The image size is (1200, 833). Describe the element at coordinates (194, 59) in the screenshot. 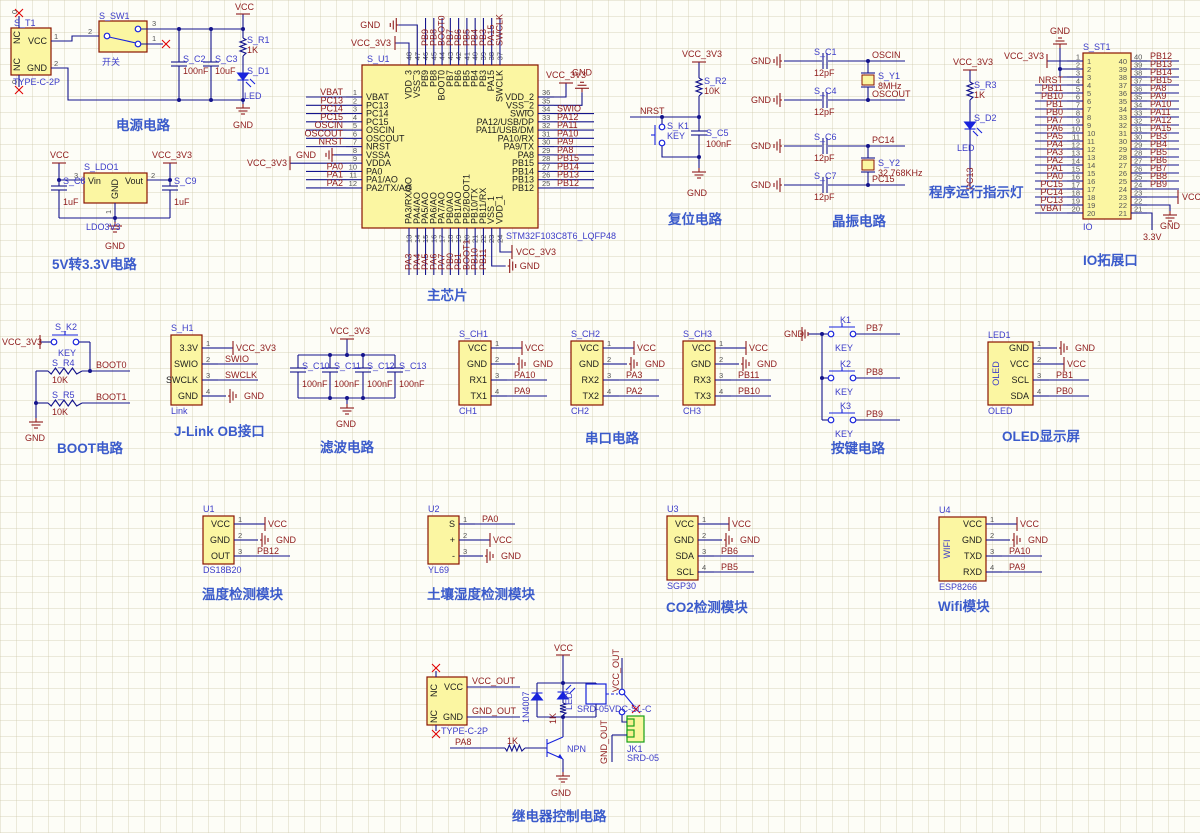

I see `designator: S_C2` at that location.